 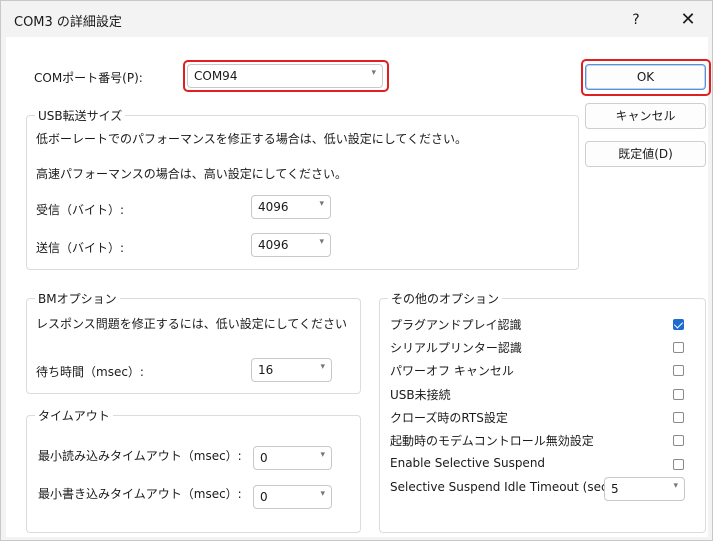 What do you see at coordinates (506, 487) in the screenshot?
I see `idle-timeout-label: Selective Suspend Idle Timeout (secs):` at bounding box center [506, 487].